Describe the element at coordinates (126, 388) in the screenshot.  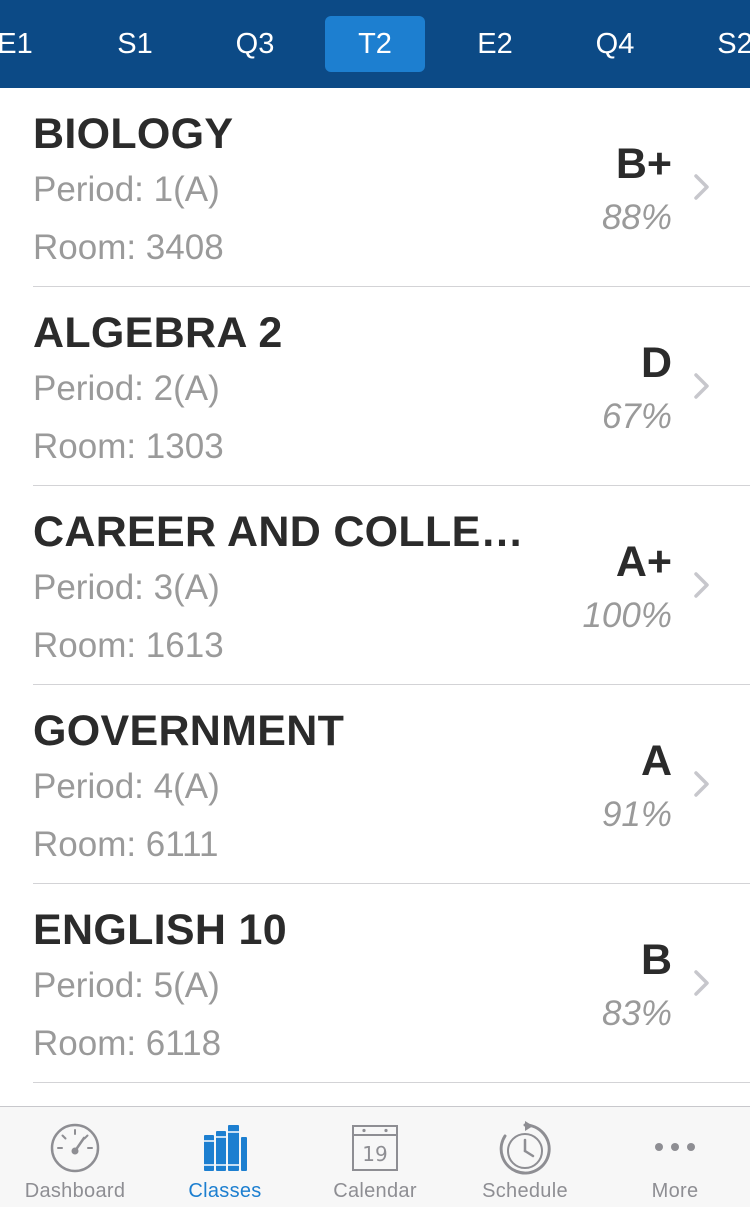
I see `class-period: Period: 2(A)` at that location.